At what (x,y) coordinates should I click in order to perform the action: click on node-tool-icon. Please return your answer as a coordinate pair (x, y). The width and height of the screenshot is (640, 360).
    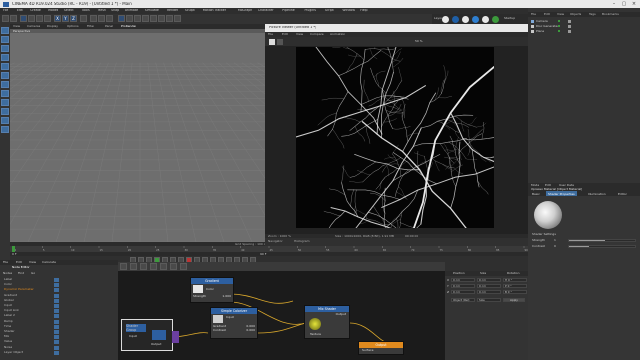
    Looking at the image, I should click on (123, 266).